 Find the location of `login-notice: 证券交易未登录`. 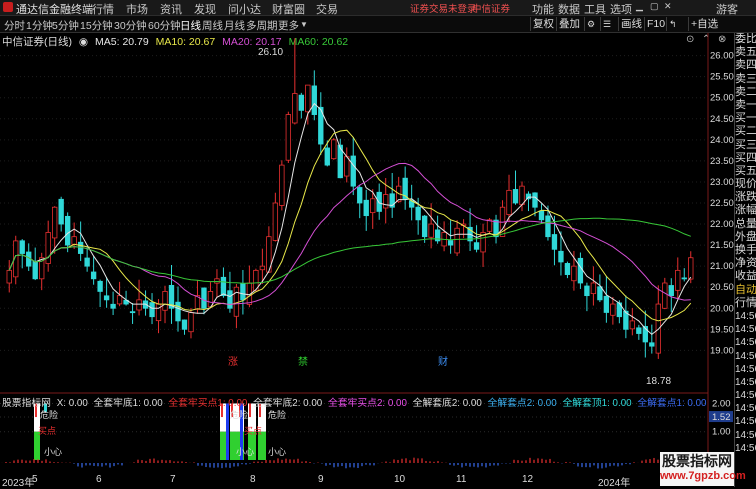

login-notice: 证券交易未登录 is located at coordinates (443, 8).